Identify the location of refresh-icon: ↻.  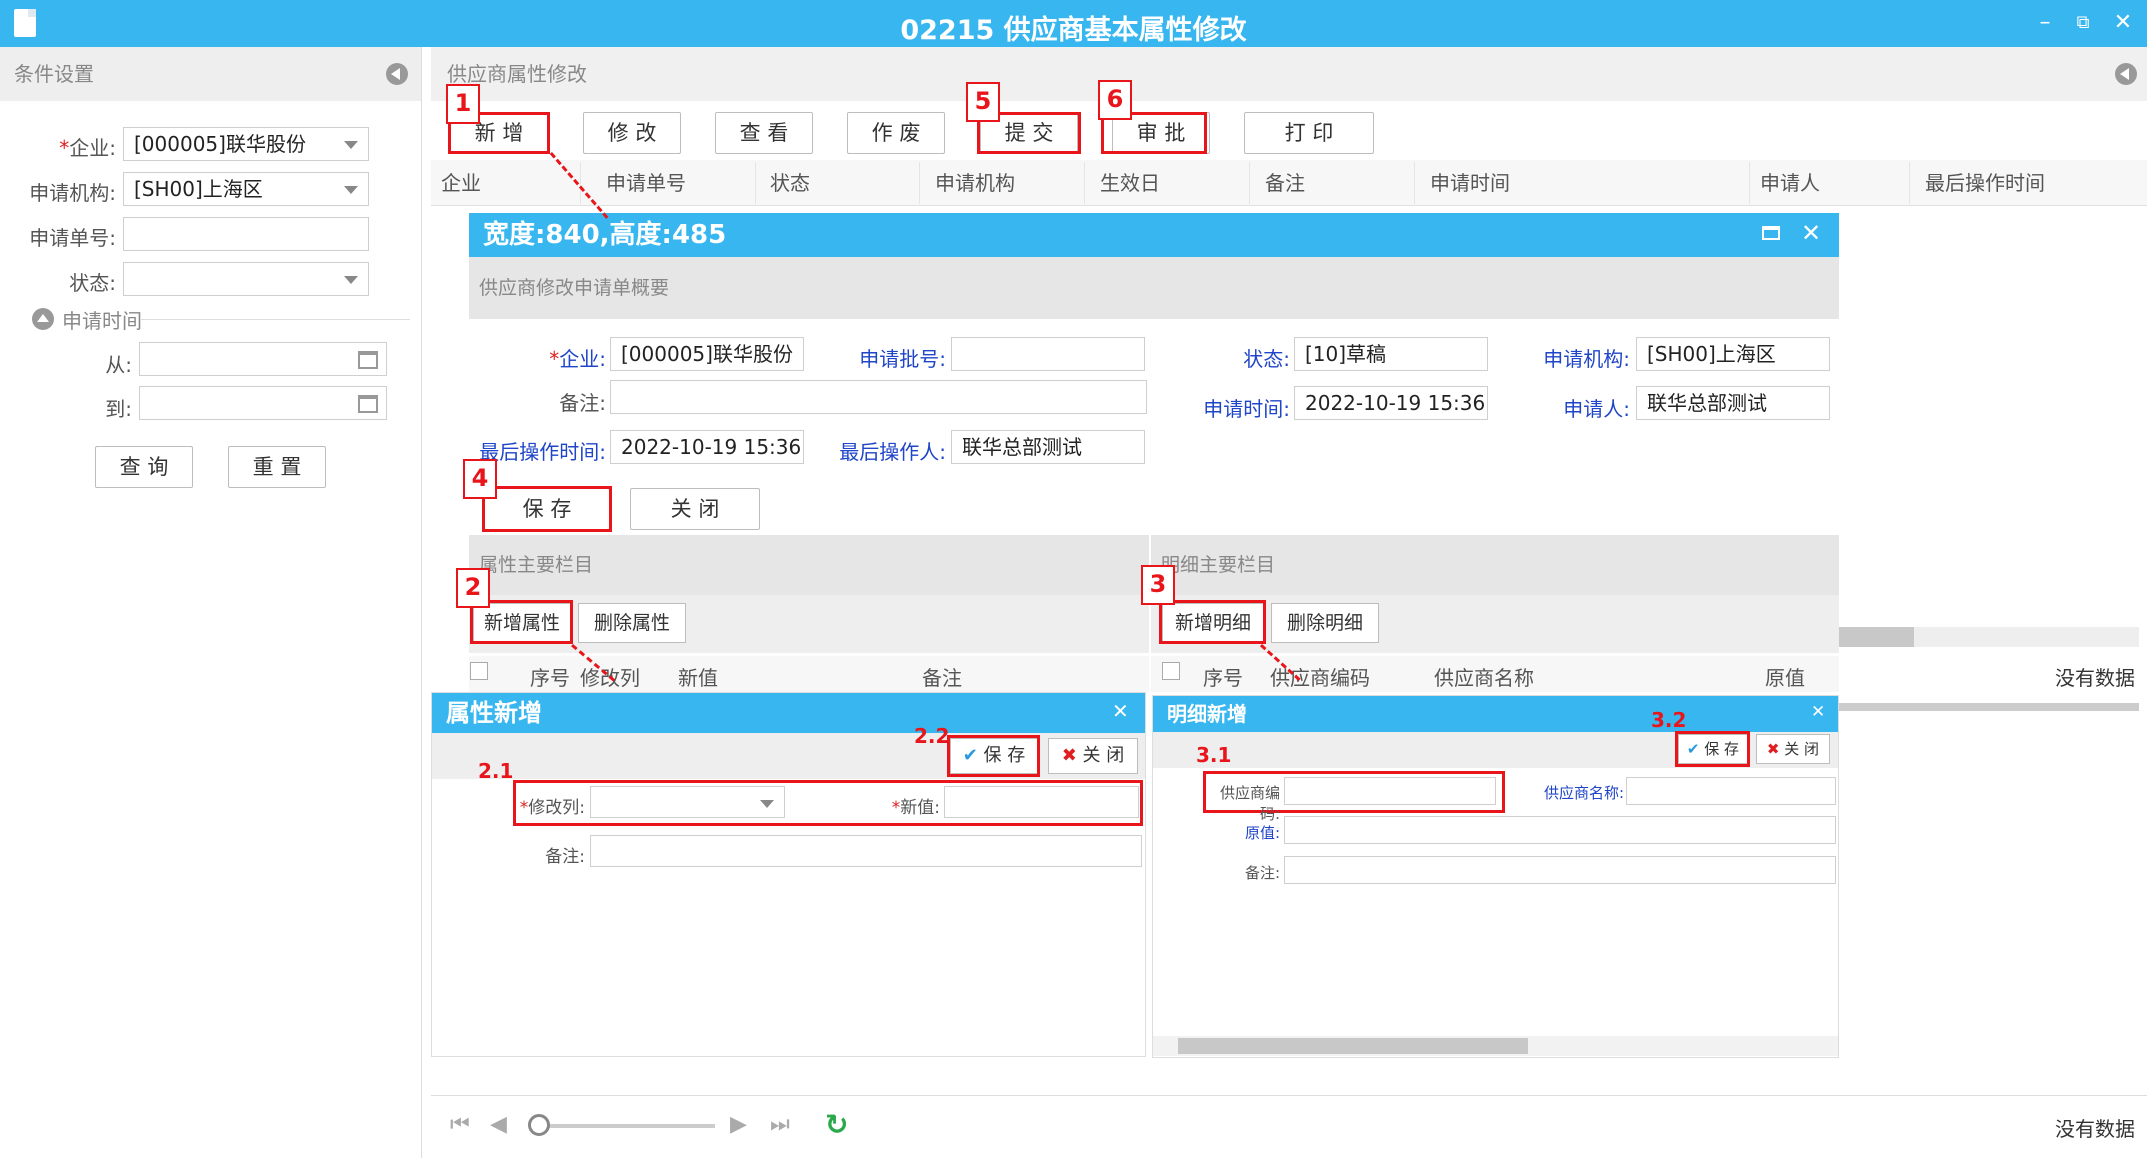
(836, 1124).